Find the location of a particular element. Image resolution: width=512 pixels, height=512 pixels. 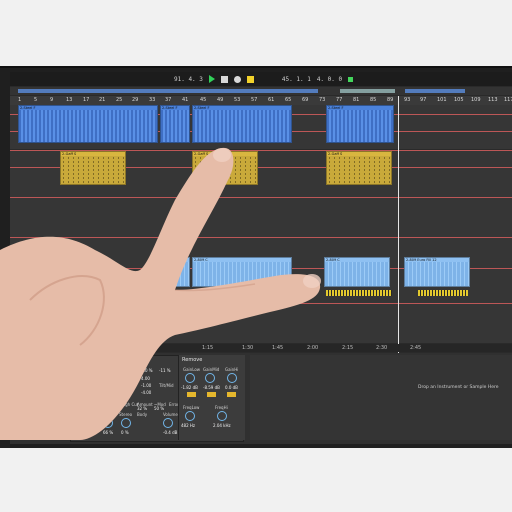

knob-label: High Cut is located at coordinates (130, 404).